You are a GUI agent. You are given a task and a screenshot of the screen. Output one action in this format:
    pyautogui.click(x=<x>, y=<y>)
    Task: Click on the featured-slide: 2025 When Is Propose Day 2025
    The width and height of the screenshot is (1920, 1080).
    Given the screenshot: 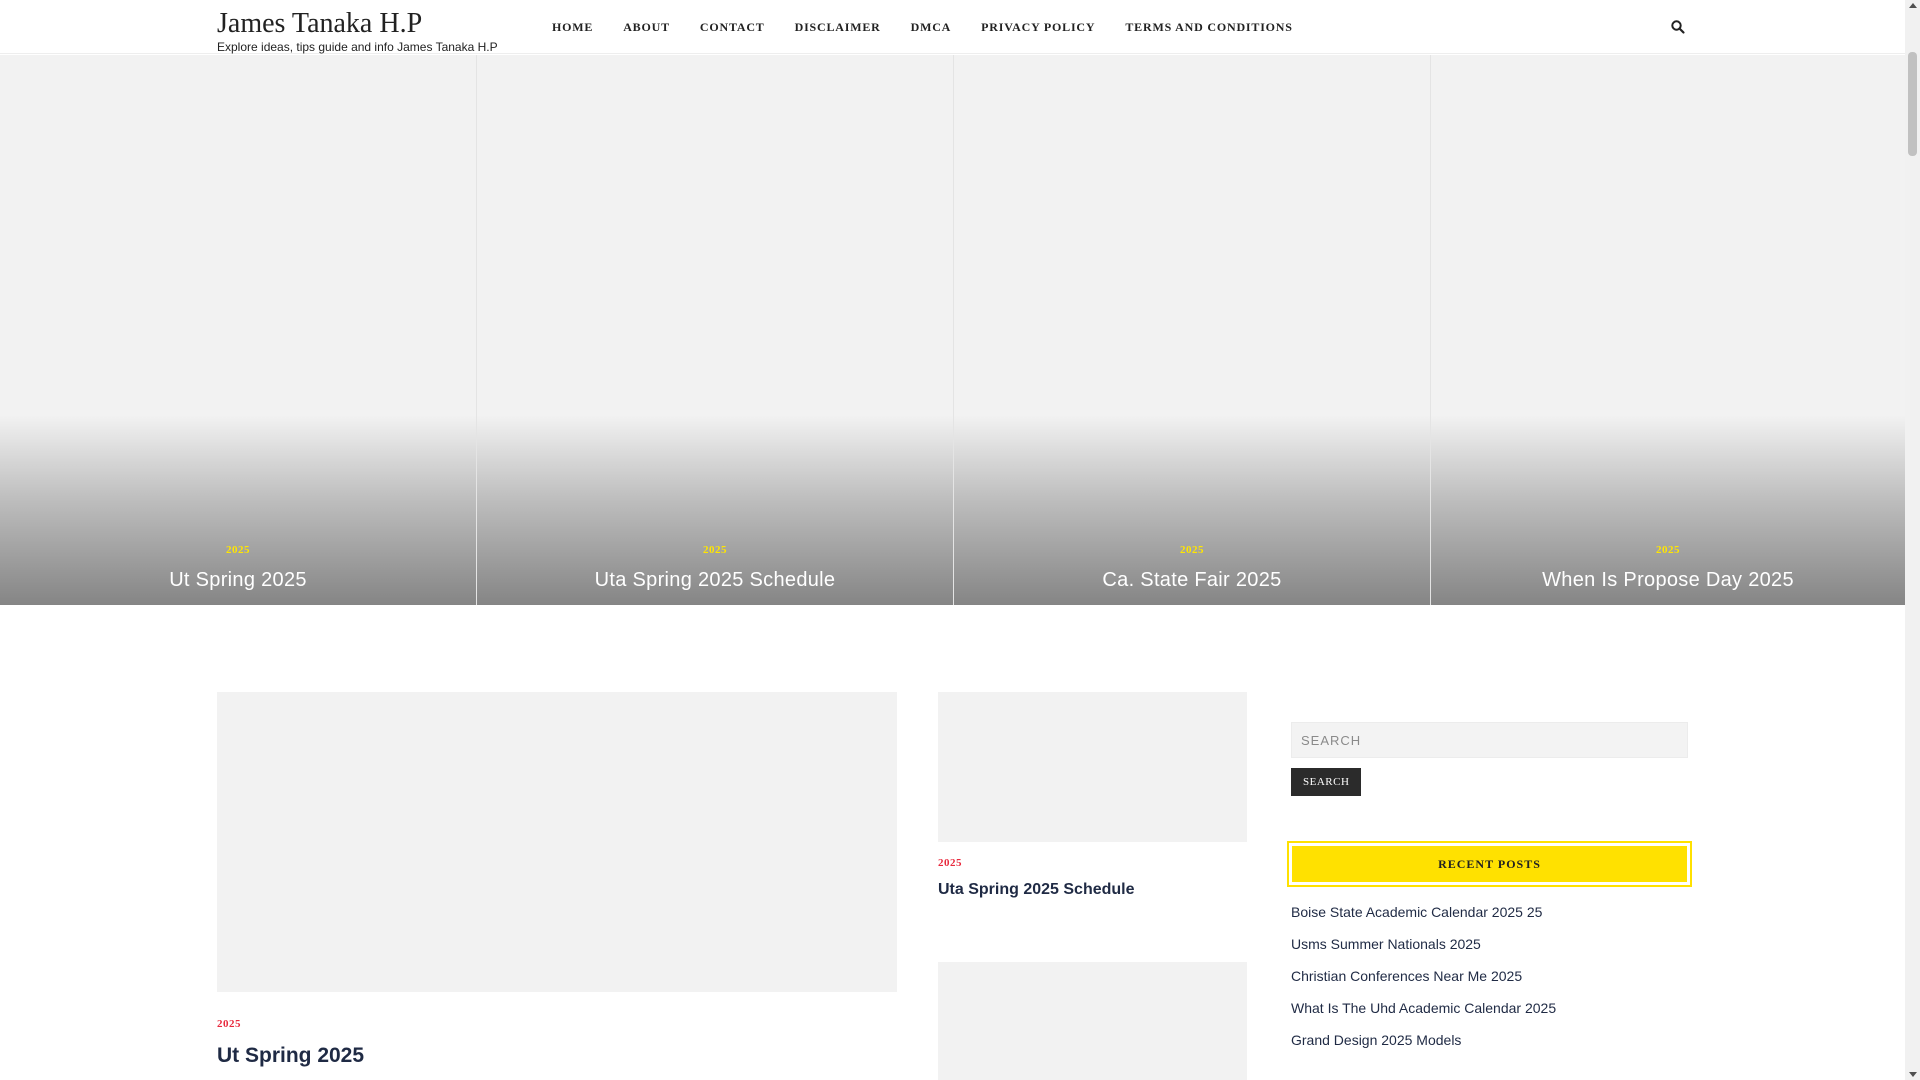 What is the action you would take?
    pyautogui.click(x=1668, y=330)
    